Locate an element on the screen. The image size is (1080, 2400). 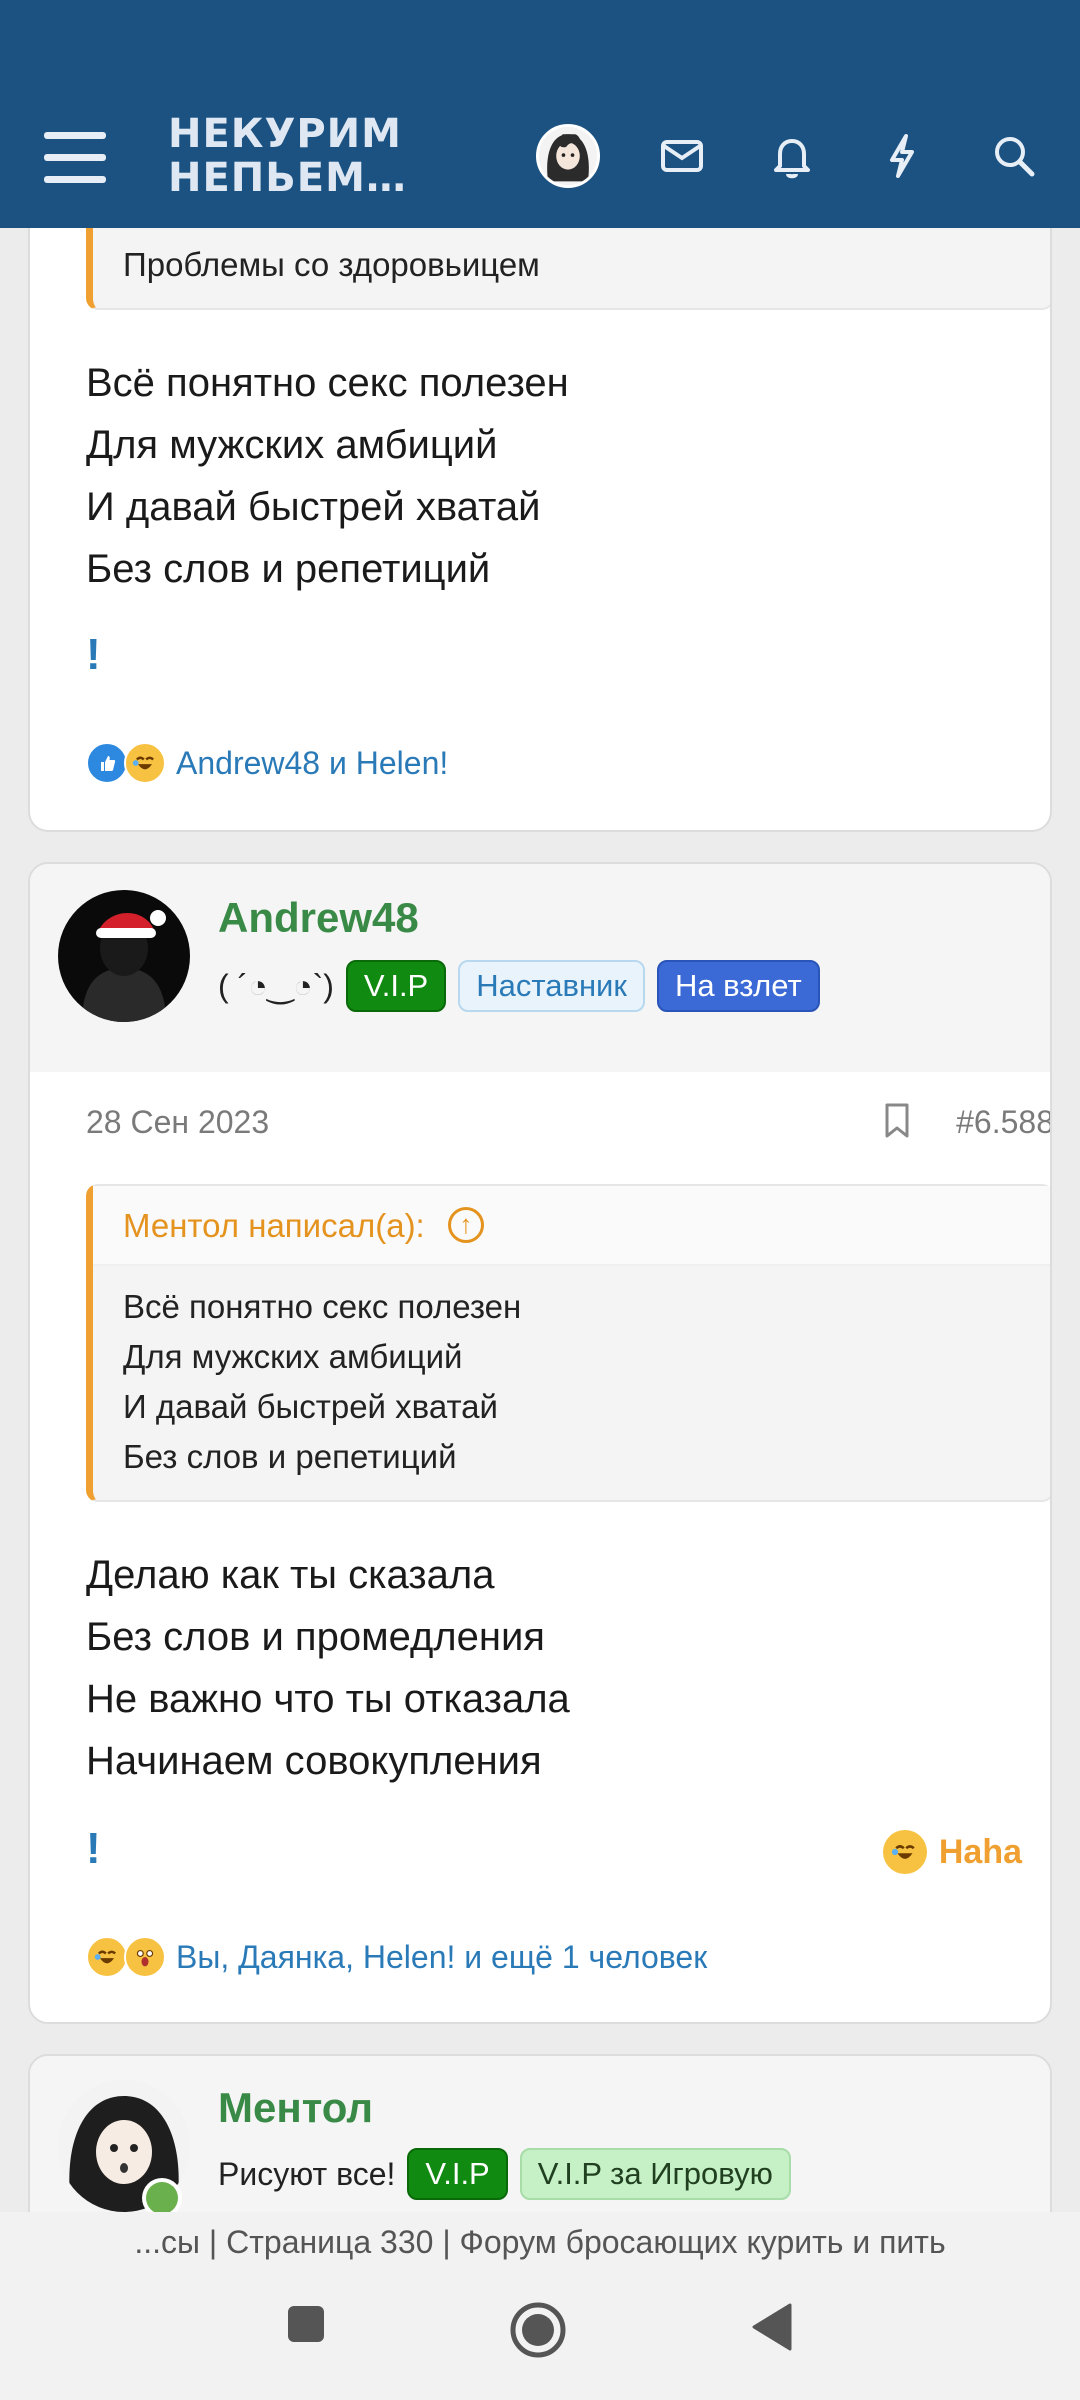
haha-label: Haha is located at coordinates (980, 1851).